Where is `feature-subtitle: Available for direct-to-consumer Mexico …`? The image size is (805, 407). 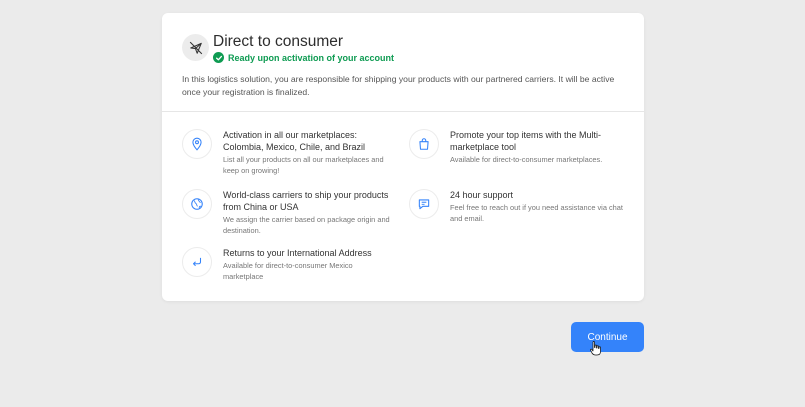 feature-subtitle: Available for direct-to-consumer Mexico … is located at coordinates (288, 271).